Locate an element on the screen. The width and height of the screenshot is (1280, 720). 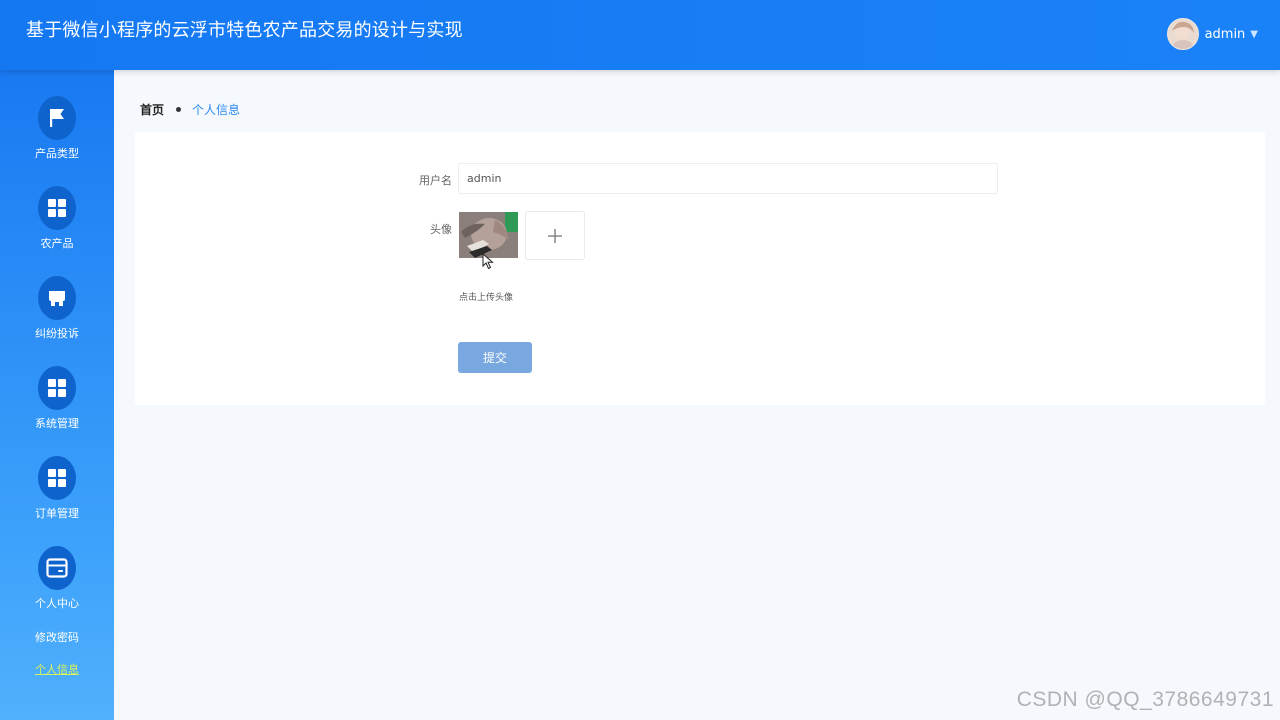
sidebar-item-agri-products: 农产品 is located at coordinates (57, 218).